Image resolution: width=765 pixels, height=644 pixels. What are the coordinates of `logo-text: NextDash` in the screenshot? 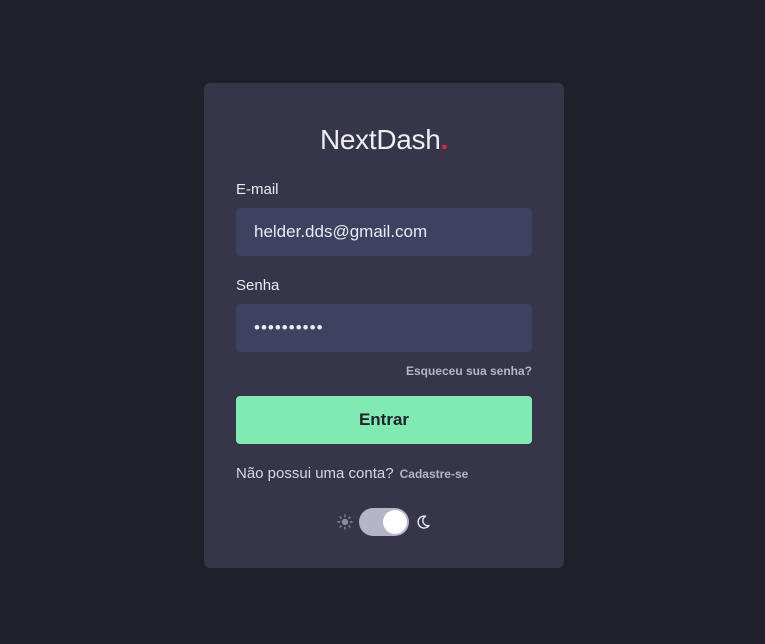 It's located at (380, 139).